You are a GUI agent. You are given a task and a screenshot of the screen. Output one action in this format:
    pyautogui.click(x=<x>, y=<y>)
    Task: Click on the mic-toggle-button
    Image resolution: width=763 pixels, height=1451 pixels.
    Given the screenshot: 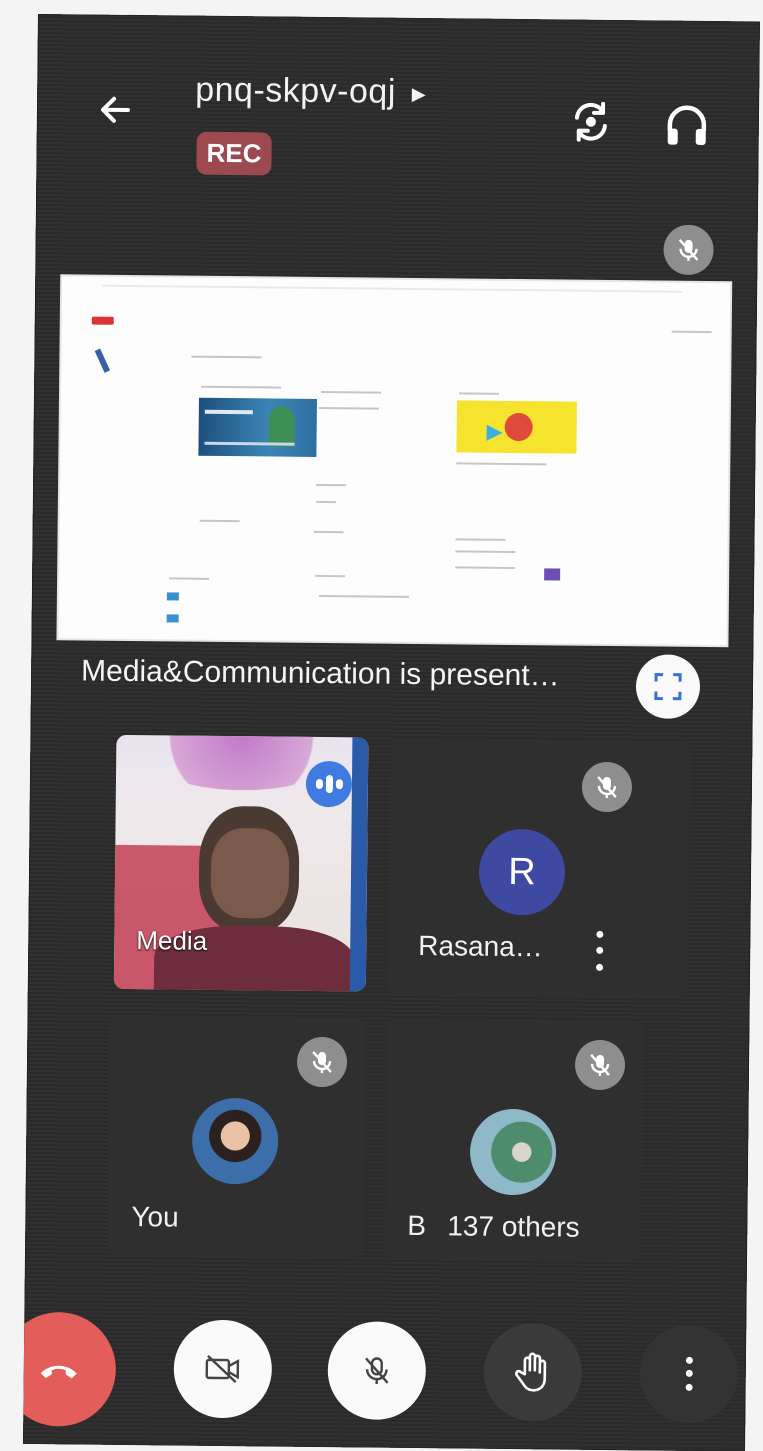 What is the action you would take?
    pyautogui.click(x=377, y=1371)
    